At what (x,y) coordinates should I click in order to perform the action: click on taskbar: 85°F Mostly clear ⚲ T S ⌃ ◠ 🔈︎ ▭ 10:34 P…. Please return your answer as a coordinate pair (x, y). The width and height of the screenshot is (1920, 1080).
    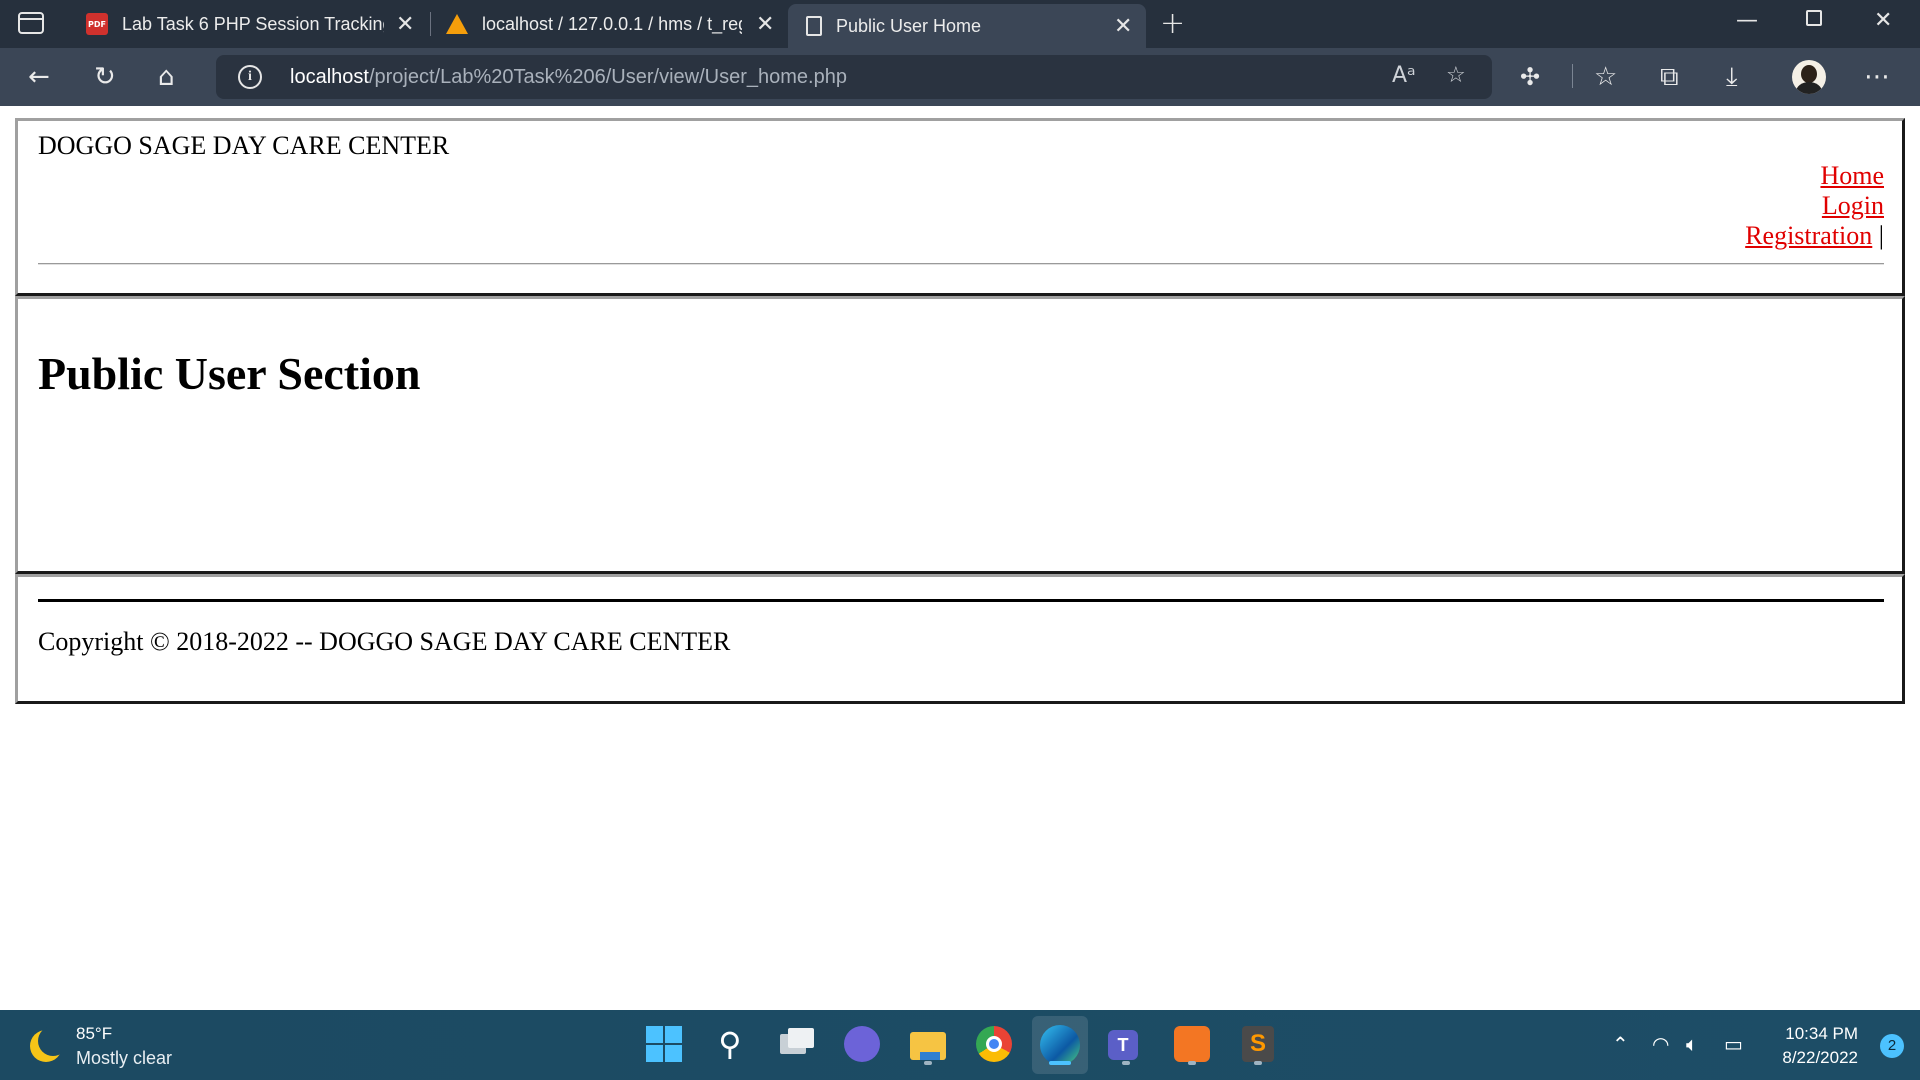
    Looking at the image, I should click on (960, 1045).